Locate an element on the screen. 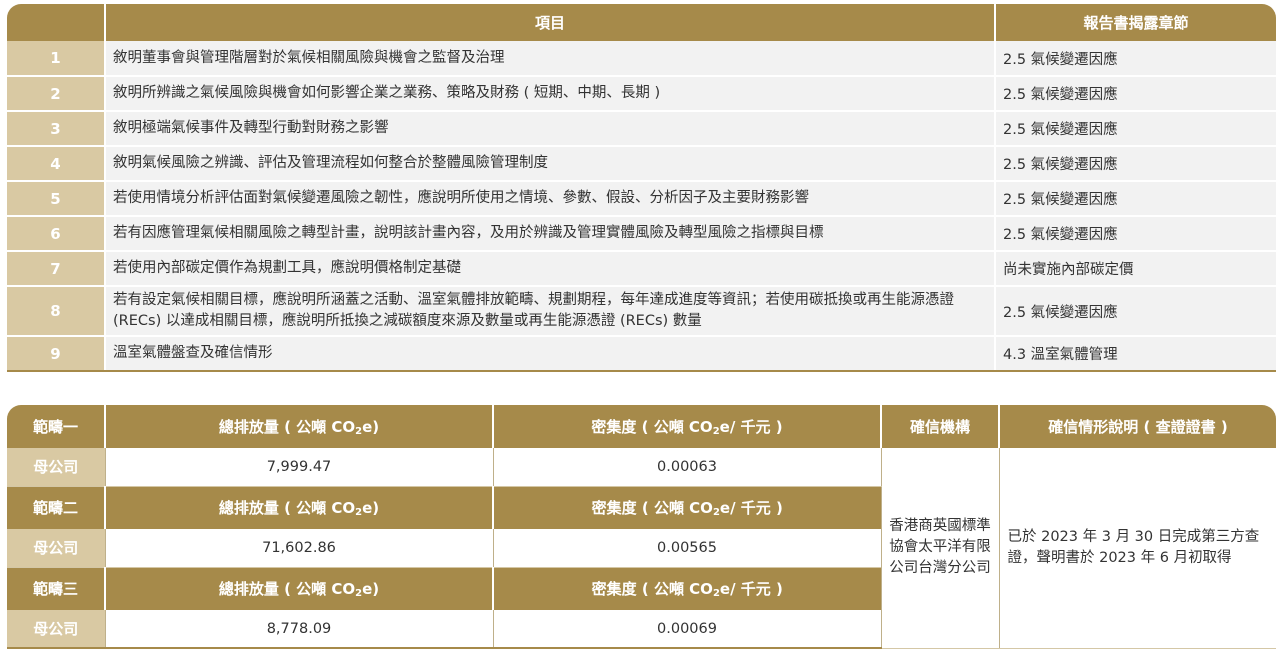 This screenshot has height=660, width=1288. row-number: 8 is located at coordinates (56, 311).